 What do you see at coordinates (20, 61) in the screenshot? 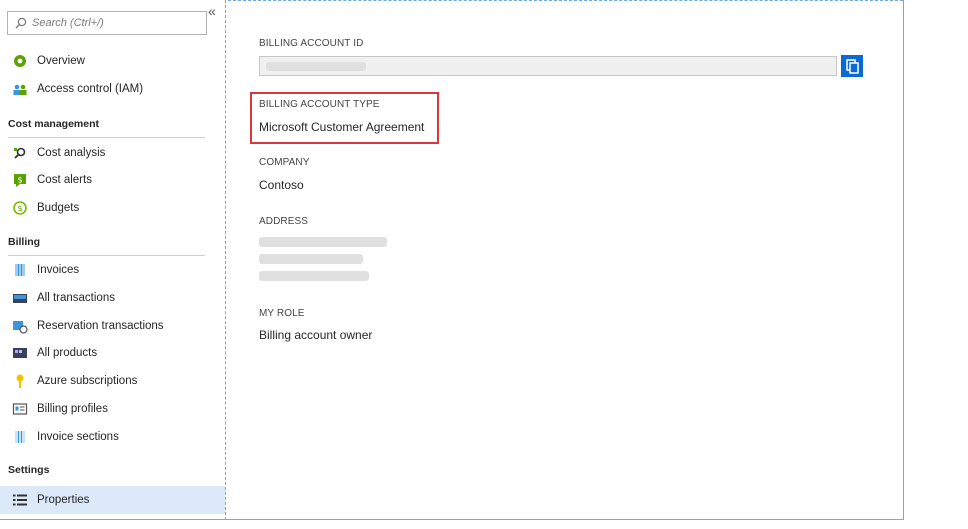
I see `overview-icon` at bounding box center [20, 61].